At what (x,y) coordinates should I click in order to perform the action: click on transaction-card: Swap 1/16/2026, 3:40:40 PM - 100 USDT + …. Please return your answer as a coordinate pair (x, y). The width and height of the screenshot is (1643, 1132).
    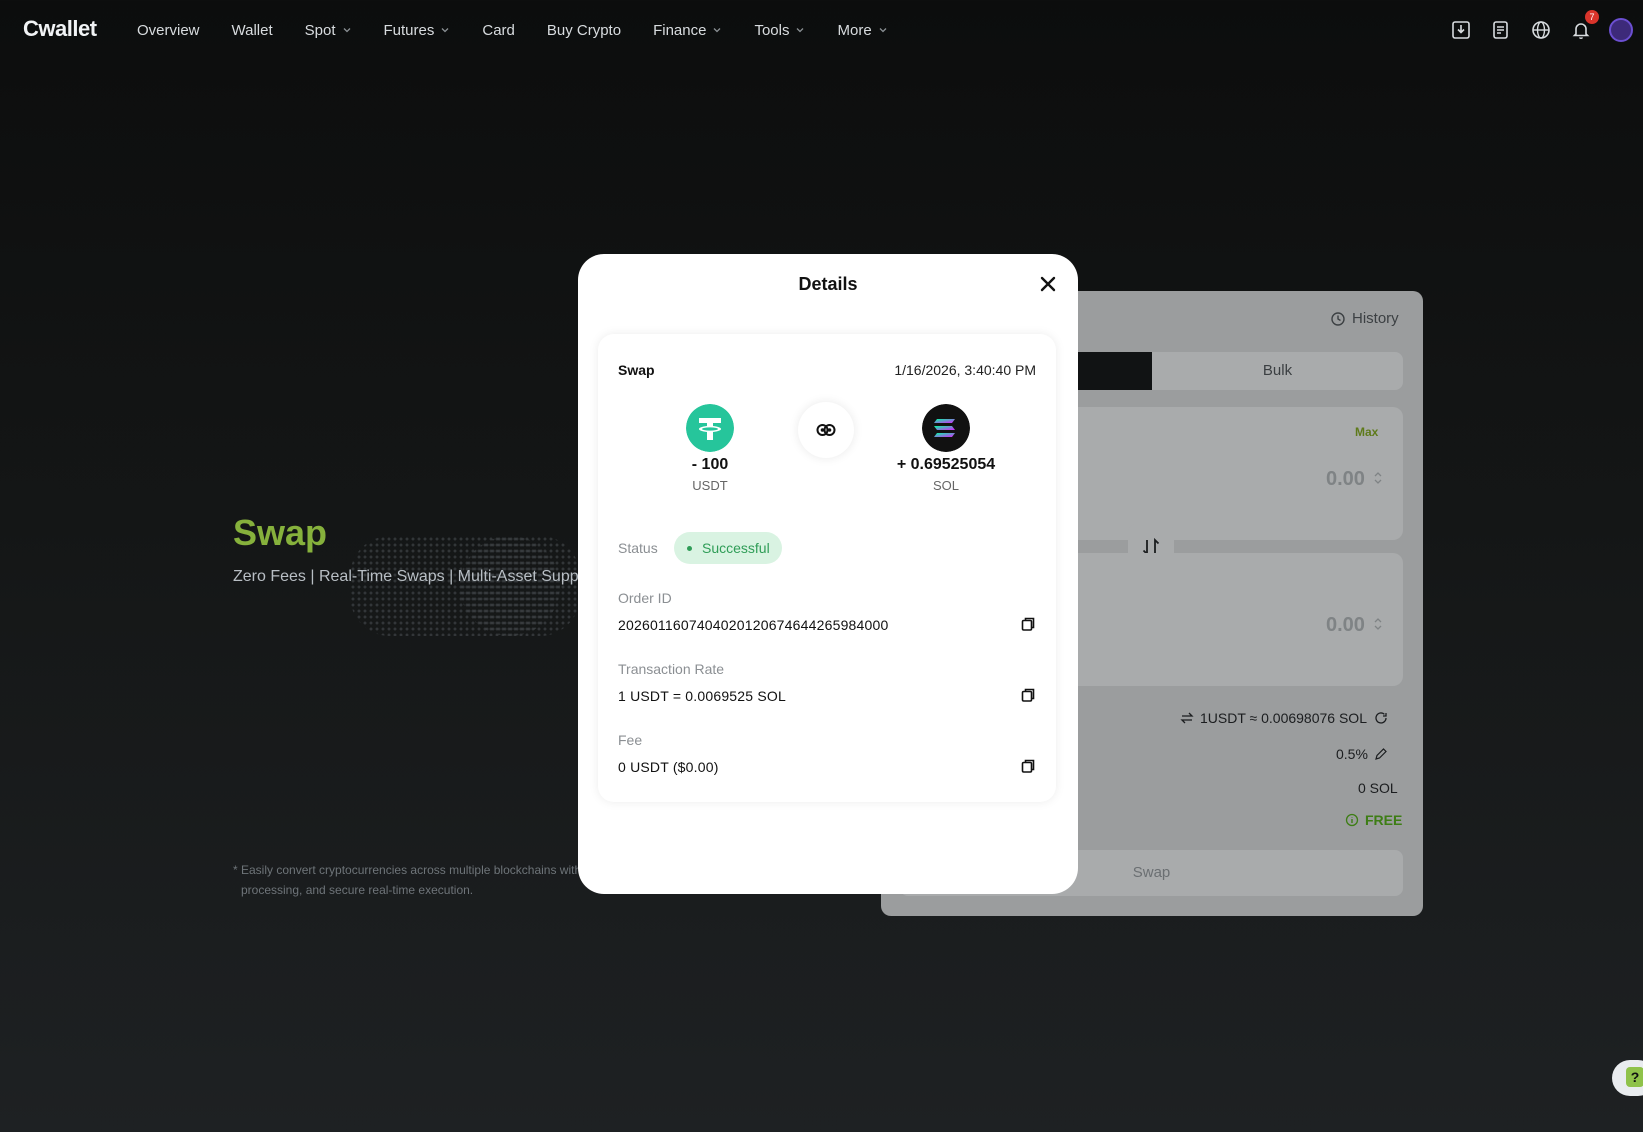
    Looking at the image, I should click on (827, 568).